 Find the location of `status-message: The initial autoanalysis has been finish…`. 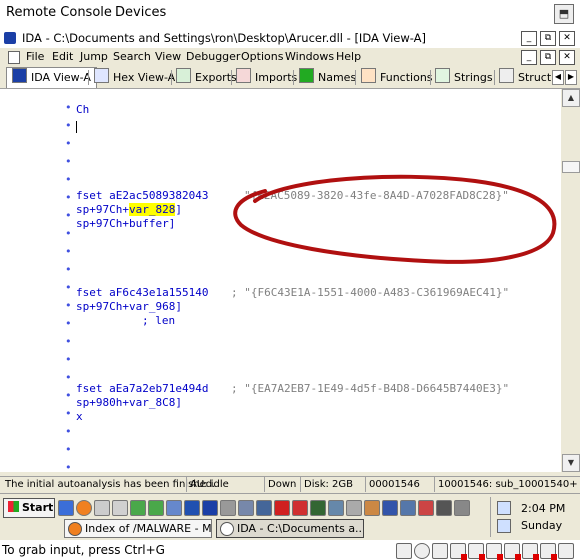

status-message: The initial autoanalysis has been finish… is located at coordinates (110, 484).